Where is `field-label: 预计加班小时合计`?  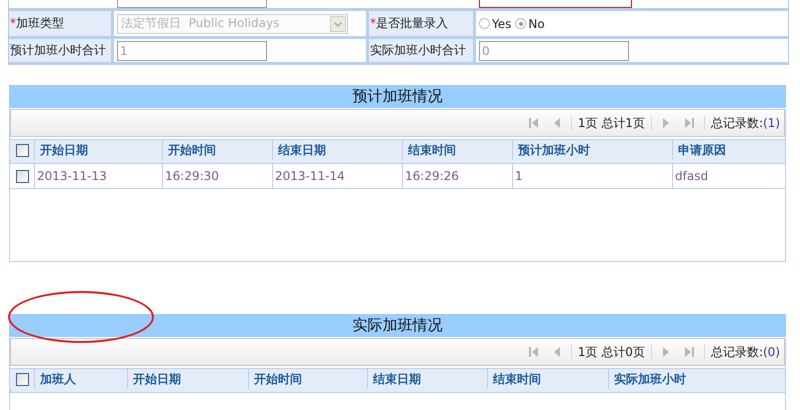
field-label: 预计加班小时合计 is located at coordinates (58, 50).